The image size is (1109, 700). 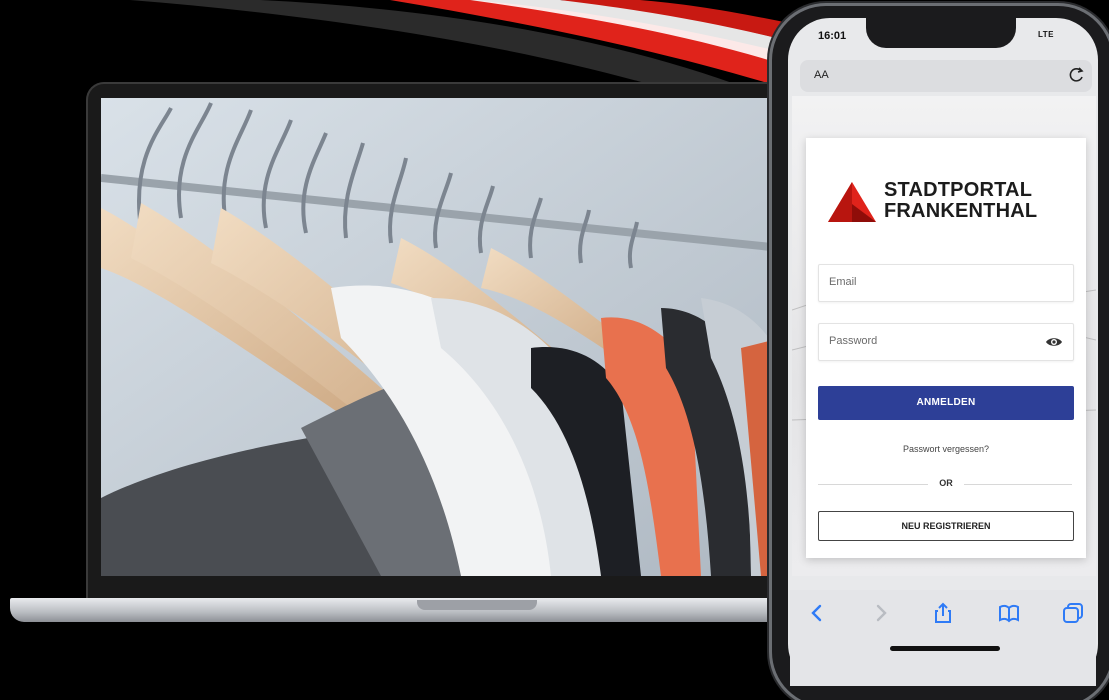 What do you see at coordinates (946, 526) in the screenshot?
I see `register-button: NEU REGISTRIEREN` at bounding box center [946, 526].